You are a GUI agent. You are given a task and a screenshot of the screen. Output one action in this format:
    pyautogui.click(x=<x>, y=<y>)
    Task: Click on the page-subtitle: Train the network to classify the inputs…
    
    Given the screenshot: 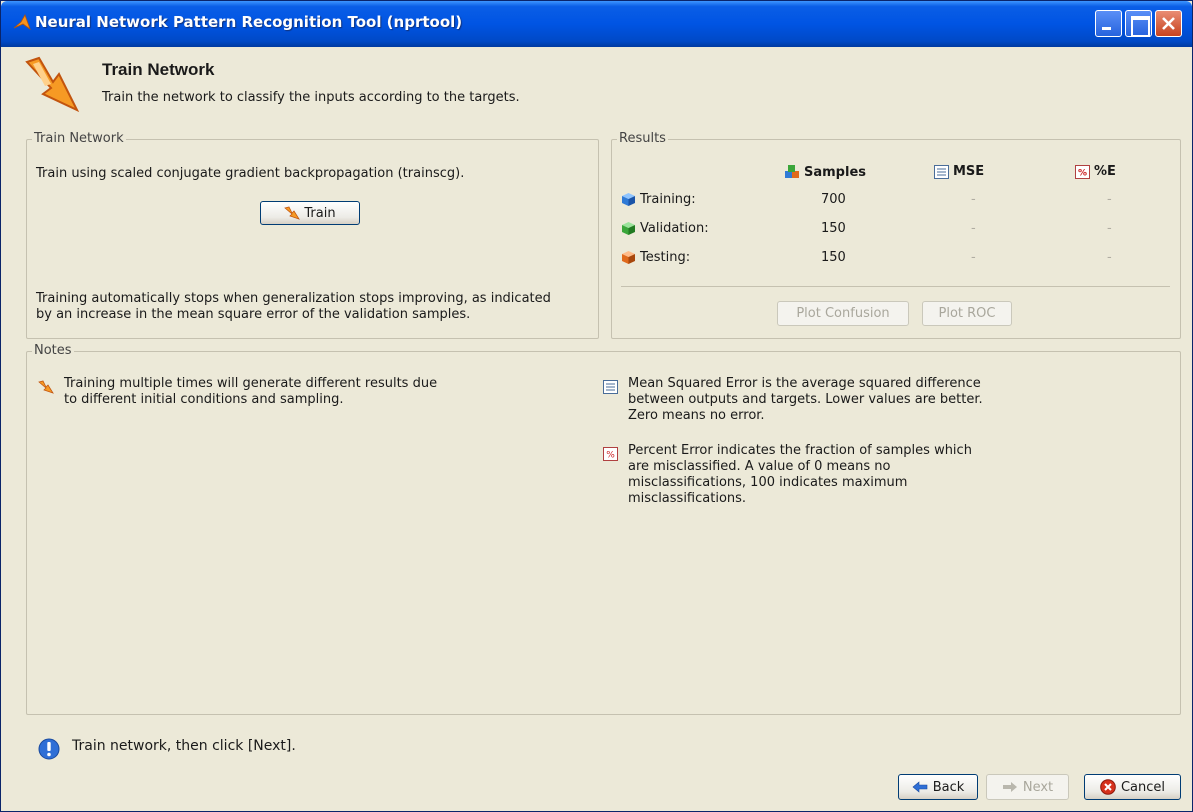 What is the action you would take?
    pyautogui.click(x=311, y=97)
    